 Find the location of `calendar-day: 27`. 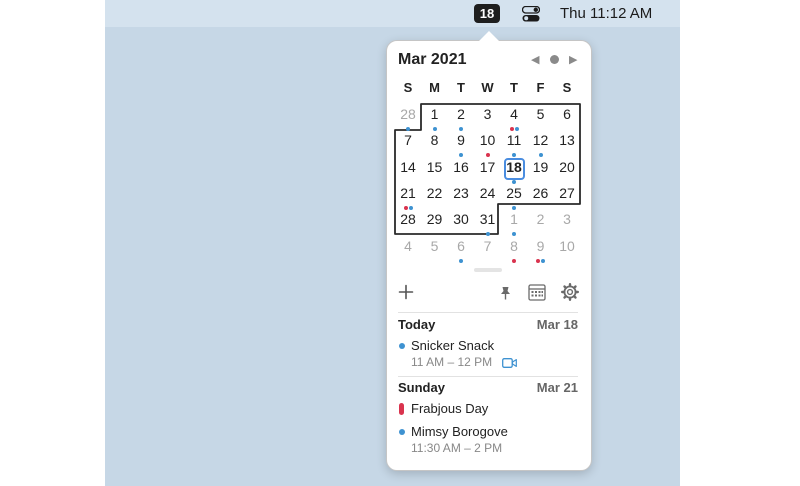

calendar-day: 27 is located at coordinates (567, 193).